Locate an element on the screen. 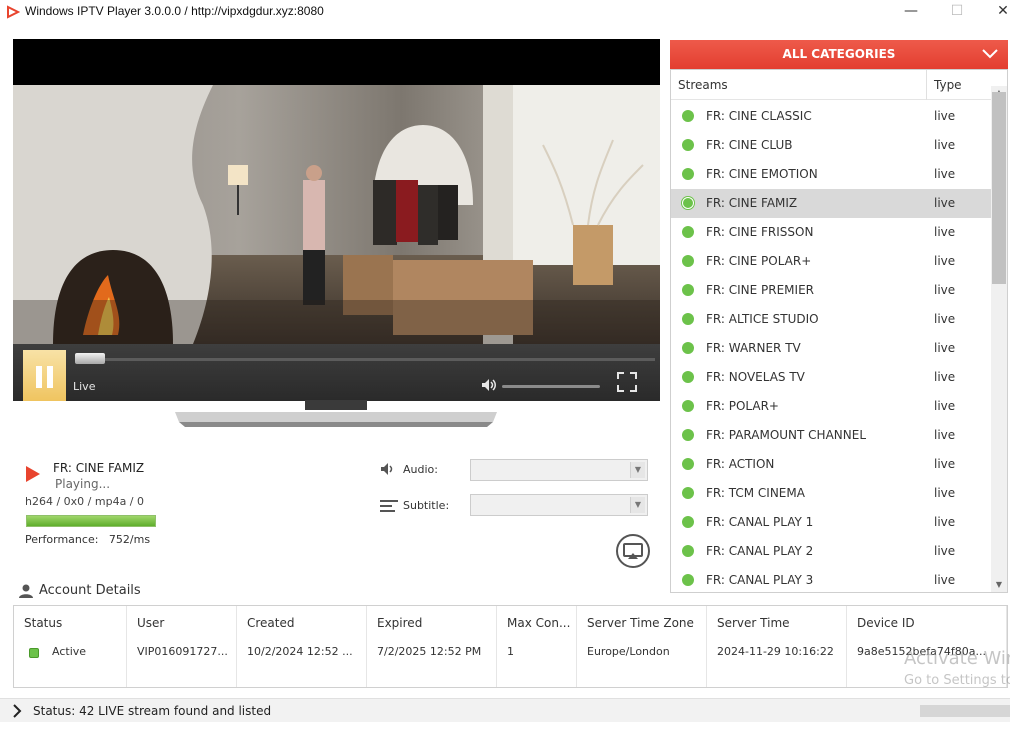  seek-bar is located at coordinates (365, 359).